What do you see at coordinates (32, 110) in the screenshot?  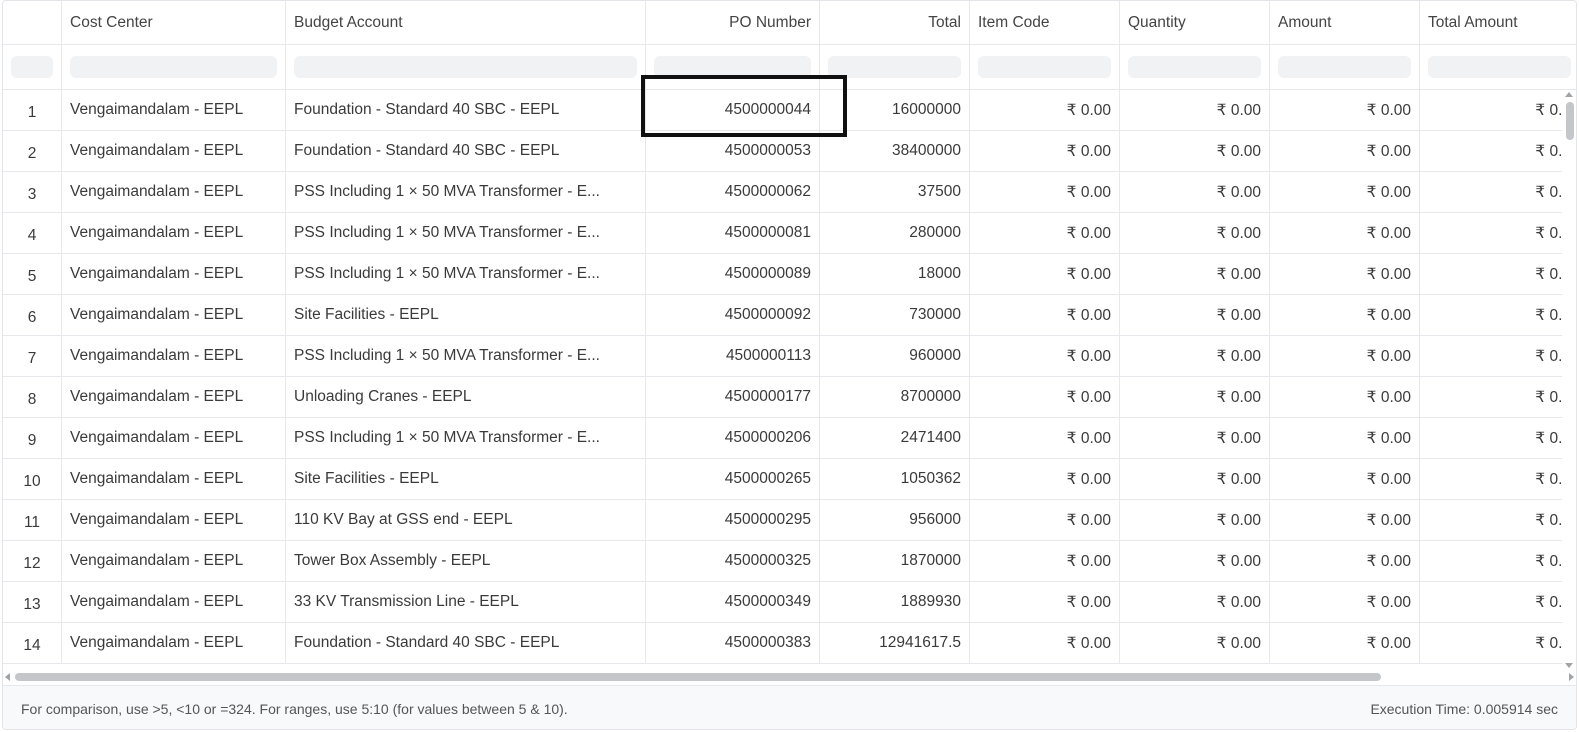 I see `row-number: 1` at bounding box center [32, 110].